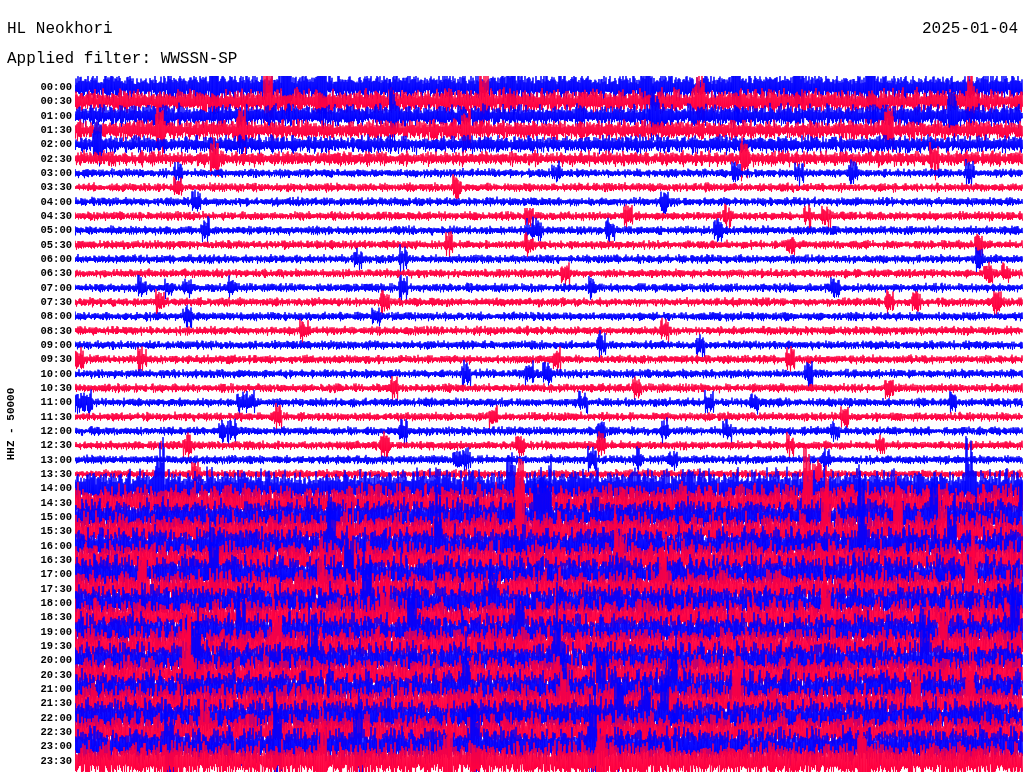 The image size is (1024, 780). I want to click on time-label: 01:00, so click(56, 115).